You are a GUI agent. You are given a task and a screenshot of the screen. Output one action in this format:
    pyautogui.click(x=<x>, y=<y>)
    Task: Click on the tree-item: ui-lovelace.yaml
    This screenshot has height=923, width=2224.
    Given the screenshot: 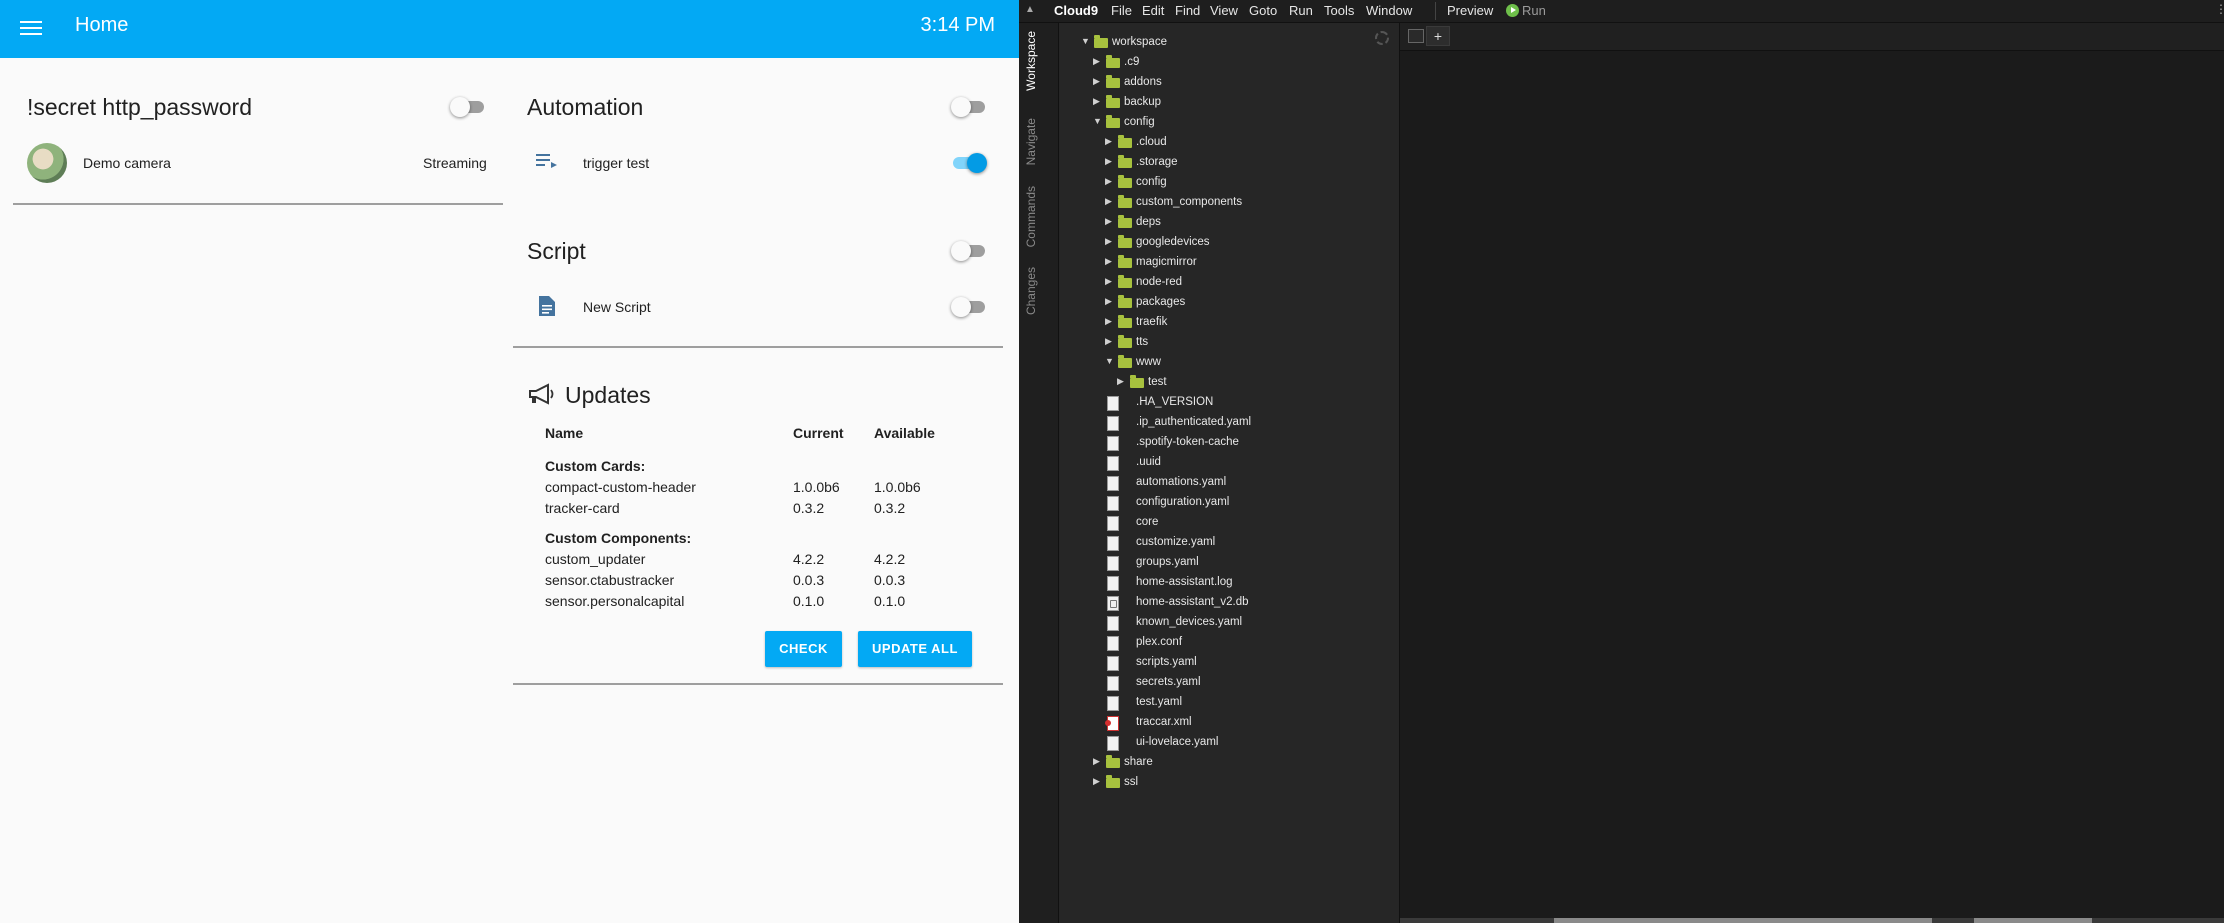 What is the action you would take?
    pyautogui.click(x=1243, y=745)
    